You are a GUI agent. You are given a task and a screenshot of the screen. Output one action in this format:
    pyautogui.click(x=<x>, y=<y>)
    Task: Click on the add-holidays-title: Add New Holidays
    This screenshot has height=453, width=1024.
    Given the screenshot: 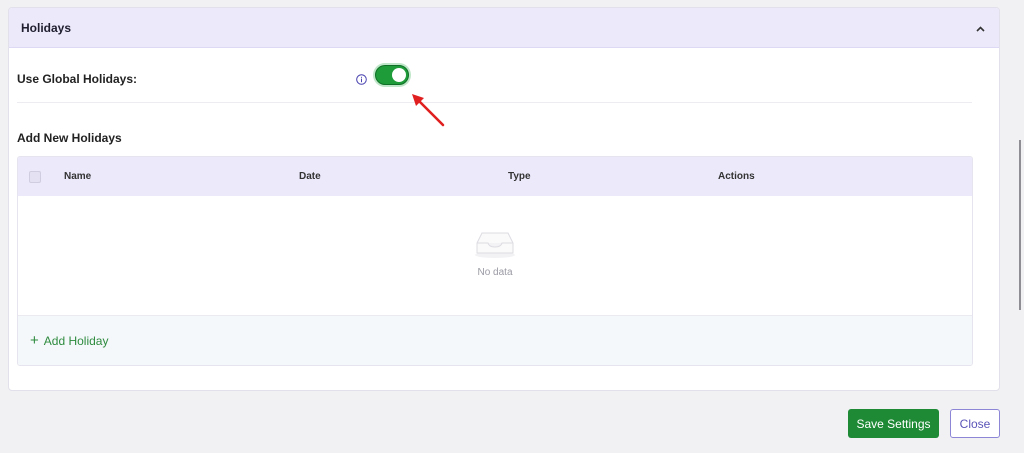 What is the action you would take?
    pyautogui.click(x=69, y=138)
    